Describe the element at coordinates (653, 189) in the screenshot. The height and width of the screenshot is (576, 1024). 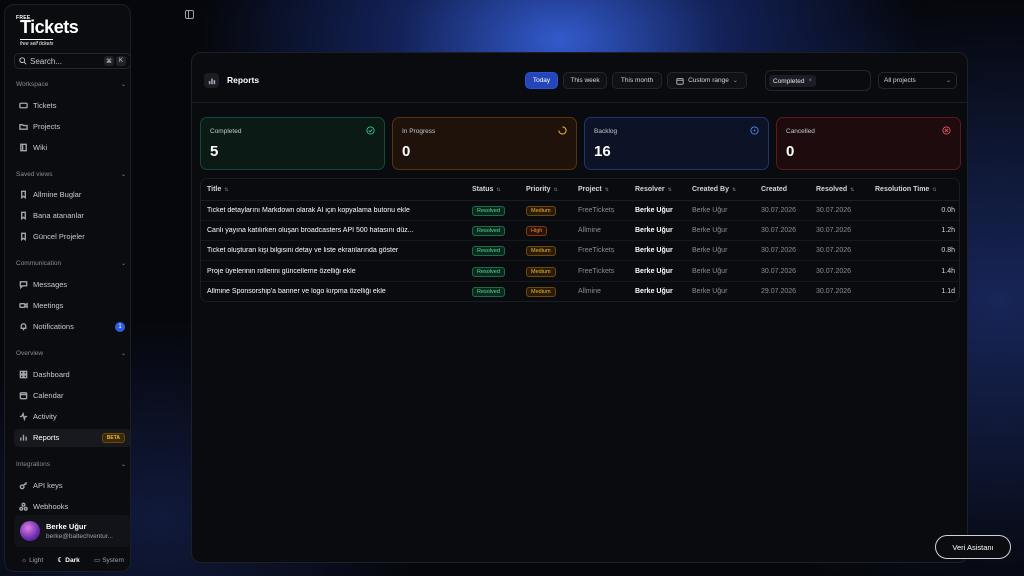
I see `column-resolver: Resolver ⇅` at that location.